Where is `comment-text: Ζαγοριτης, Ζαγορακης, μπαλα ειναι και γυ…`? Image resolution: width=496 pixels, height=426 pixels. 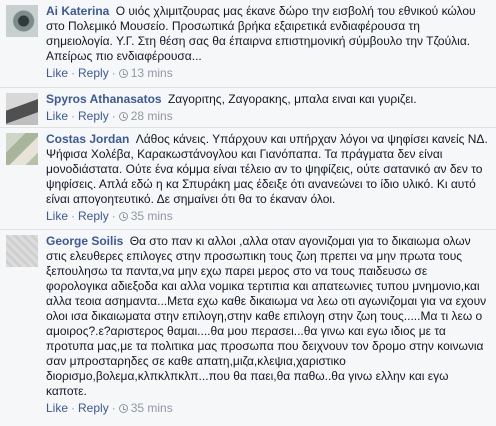 comment-text: Ζαγοριτης, Ζαγορακης, μπαλα ειναι και γυ… is located at coordinates (292, 99).